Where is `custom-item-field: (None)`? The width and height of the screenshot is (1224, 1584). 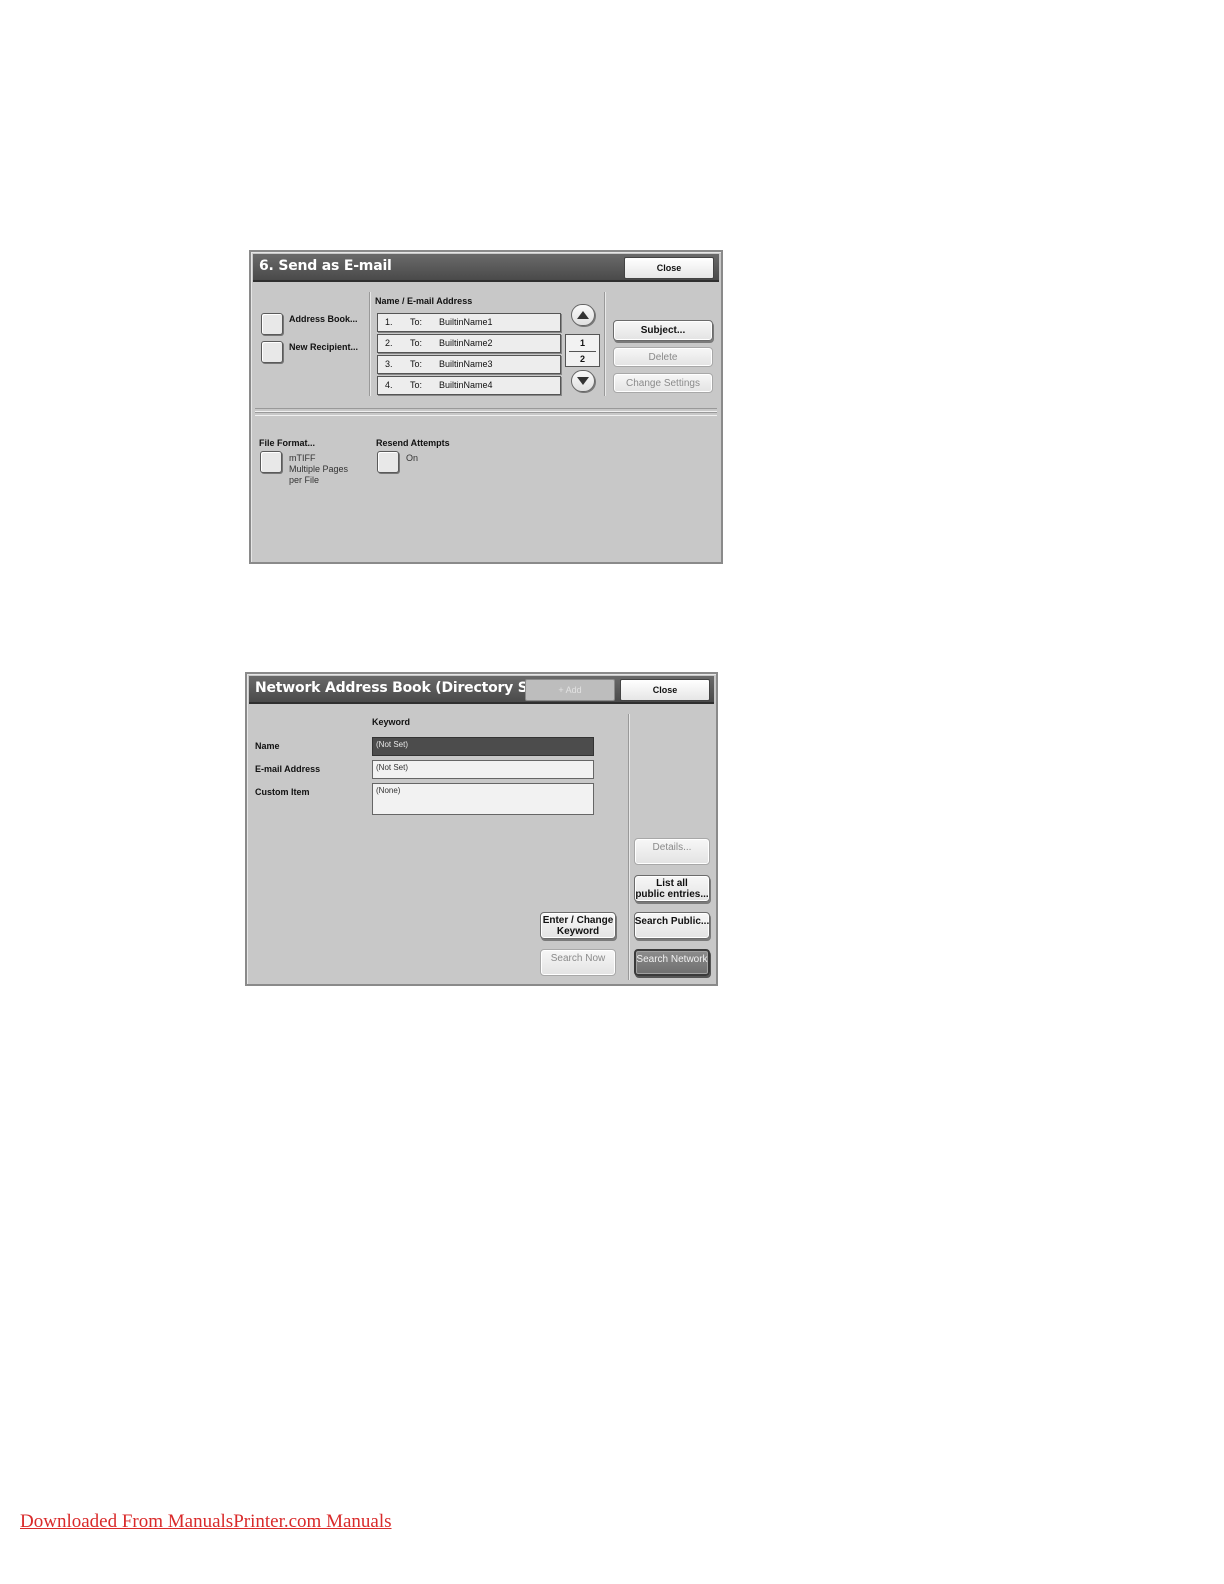
custom-item-field: (None) is located at coordinates (483, 799).